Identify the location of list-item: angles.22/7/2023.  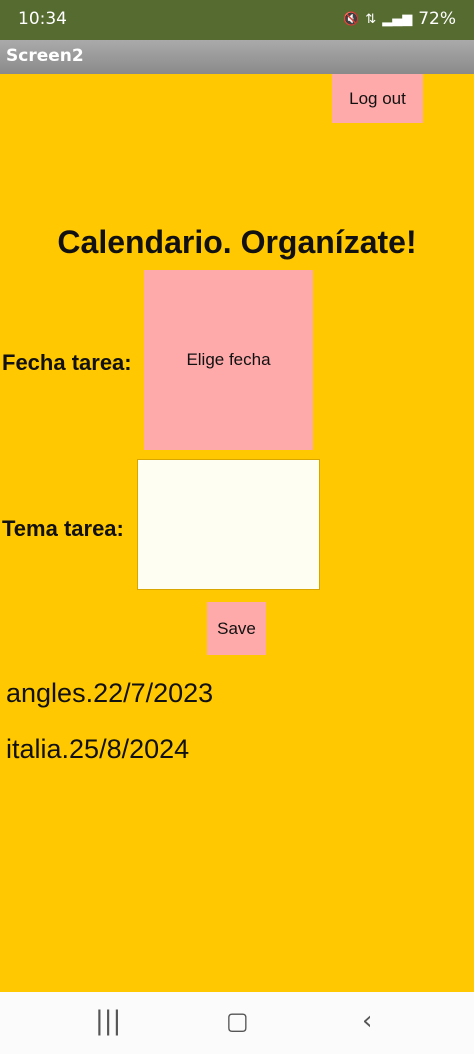
(109, 693).